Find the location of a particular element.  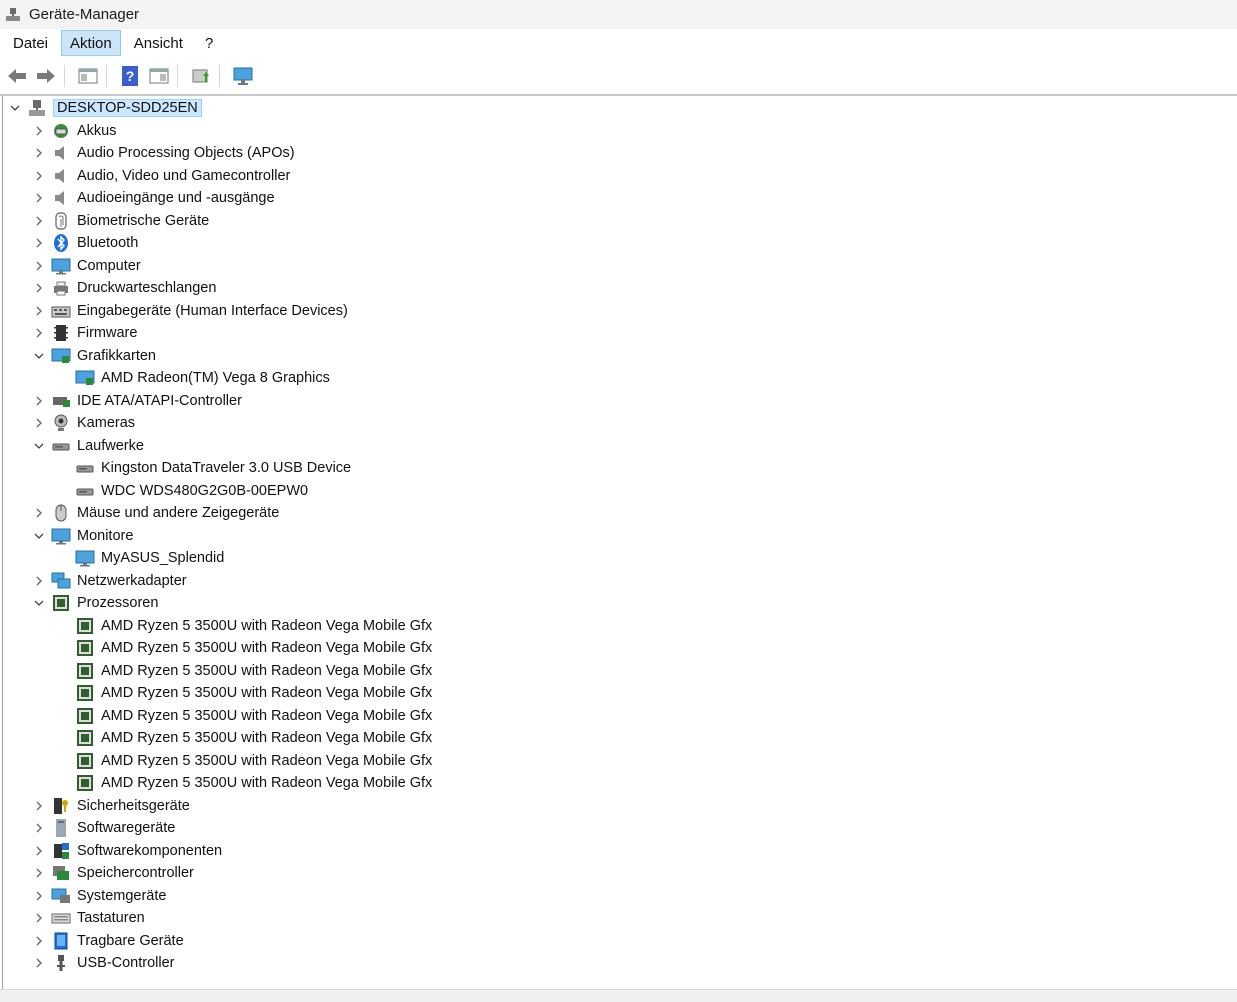

tree-category-node: Bluetooth is located at coordinates (85, 243).